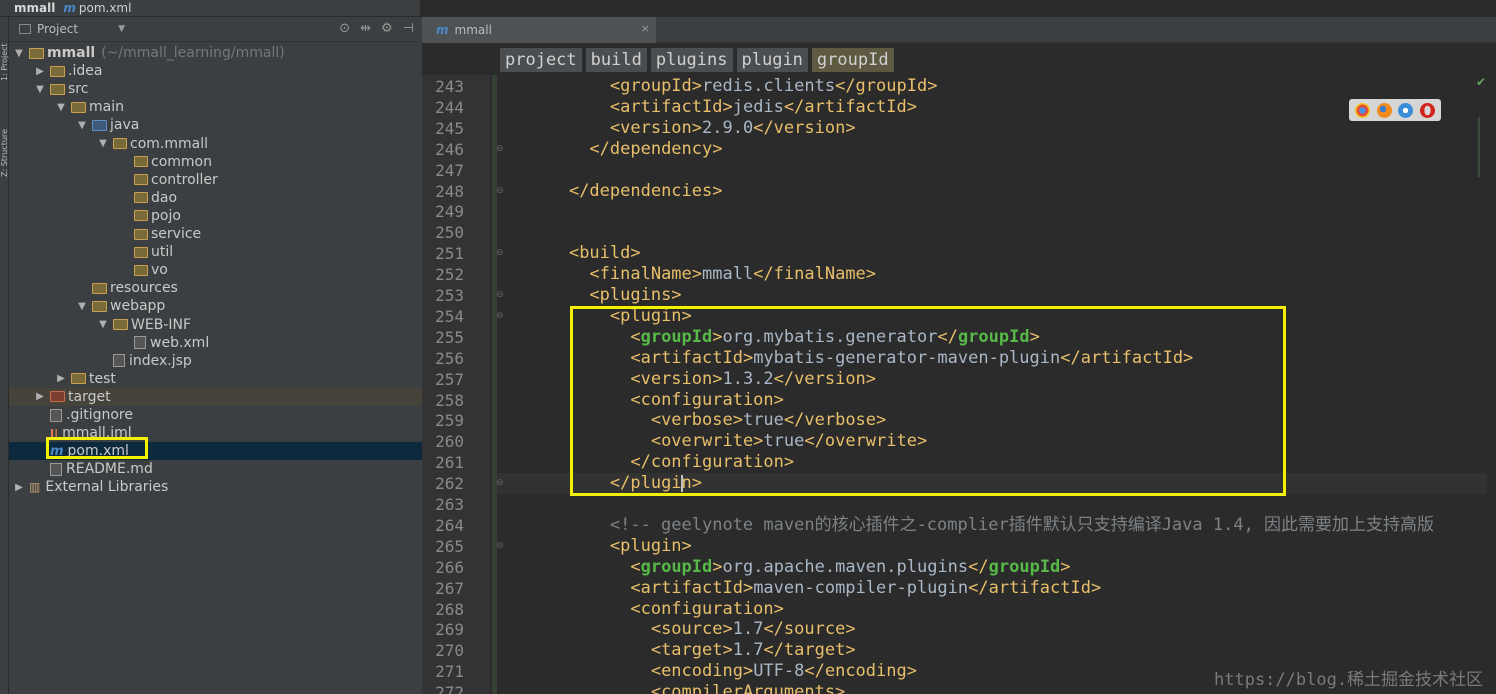 The width and height of the screenshot is (1496, 694). Describe the element at coordinates (691, 60) in the screenshot. I see `breadcrumb-plugins-tag: plugins` at that location.